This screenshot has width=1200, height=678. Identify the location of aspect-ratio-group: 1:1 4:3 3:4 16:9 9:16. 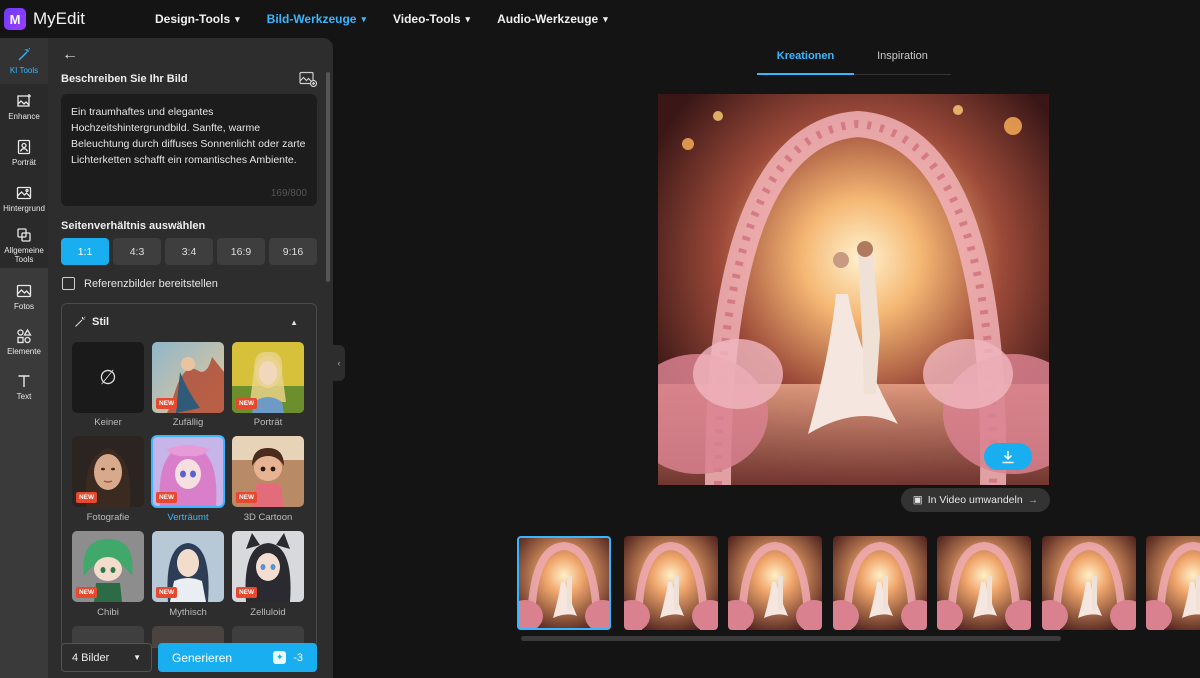
(189, 251).